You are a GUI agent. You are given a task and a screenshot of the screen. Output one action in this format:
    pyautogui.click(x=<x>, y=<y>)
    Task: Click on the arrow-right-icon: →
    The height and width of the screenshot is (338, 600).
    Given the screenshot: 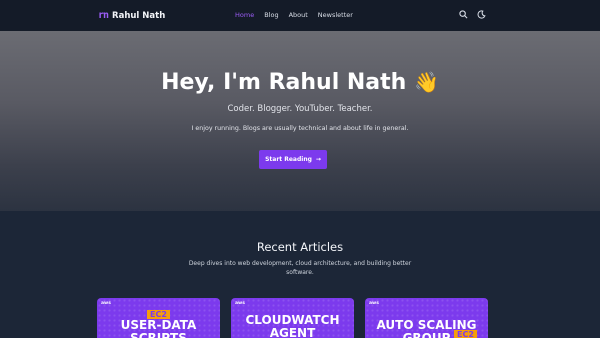 What is the action you would take?
    pyautogui.click(x=318, y=159)
    